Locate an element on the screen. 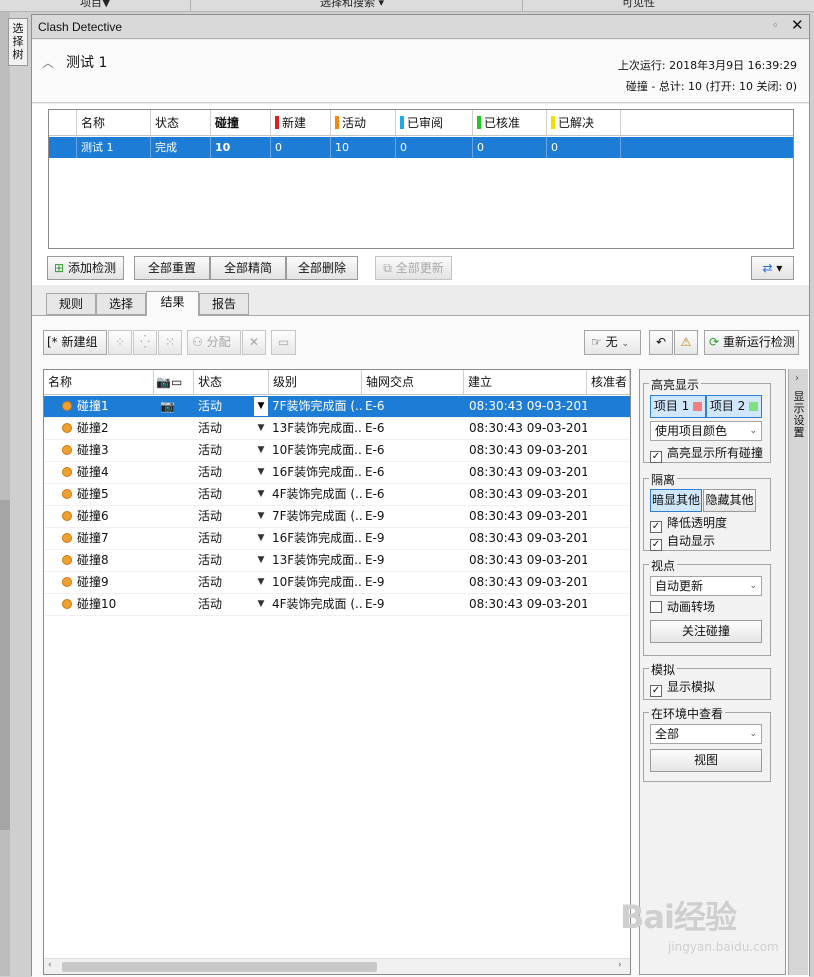 Image resolution: width=814 pixels, height=977 pixels. col-clash-status: 状态 is located at coordinates (231, 382).